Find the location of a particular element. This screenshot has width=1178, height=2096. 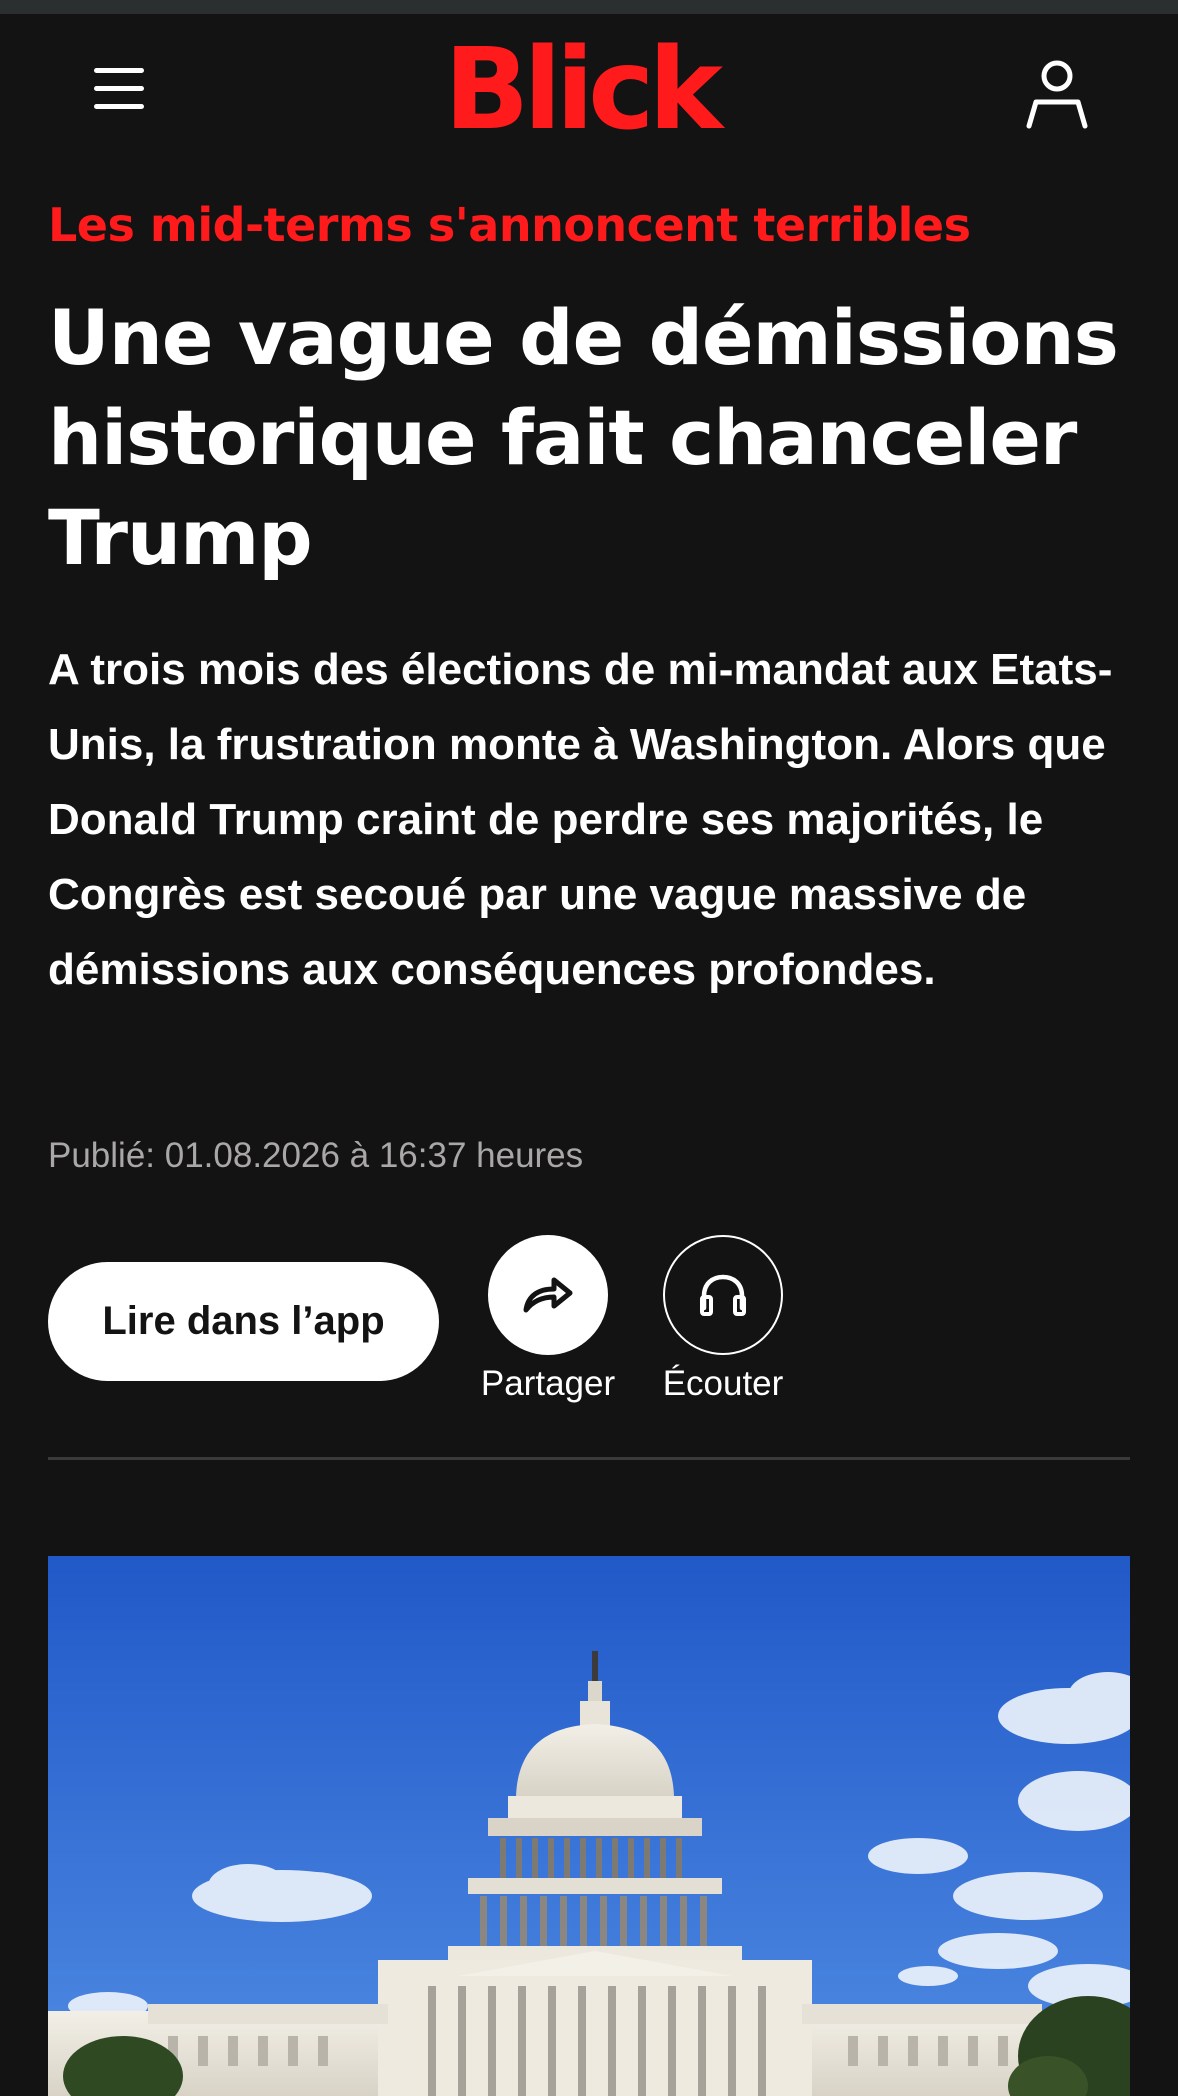

listen-label: Écouter is located at coordinates (723, 1384).